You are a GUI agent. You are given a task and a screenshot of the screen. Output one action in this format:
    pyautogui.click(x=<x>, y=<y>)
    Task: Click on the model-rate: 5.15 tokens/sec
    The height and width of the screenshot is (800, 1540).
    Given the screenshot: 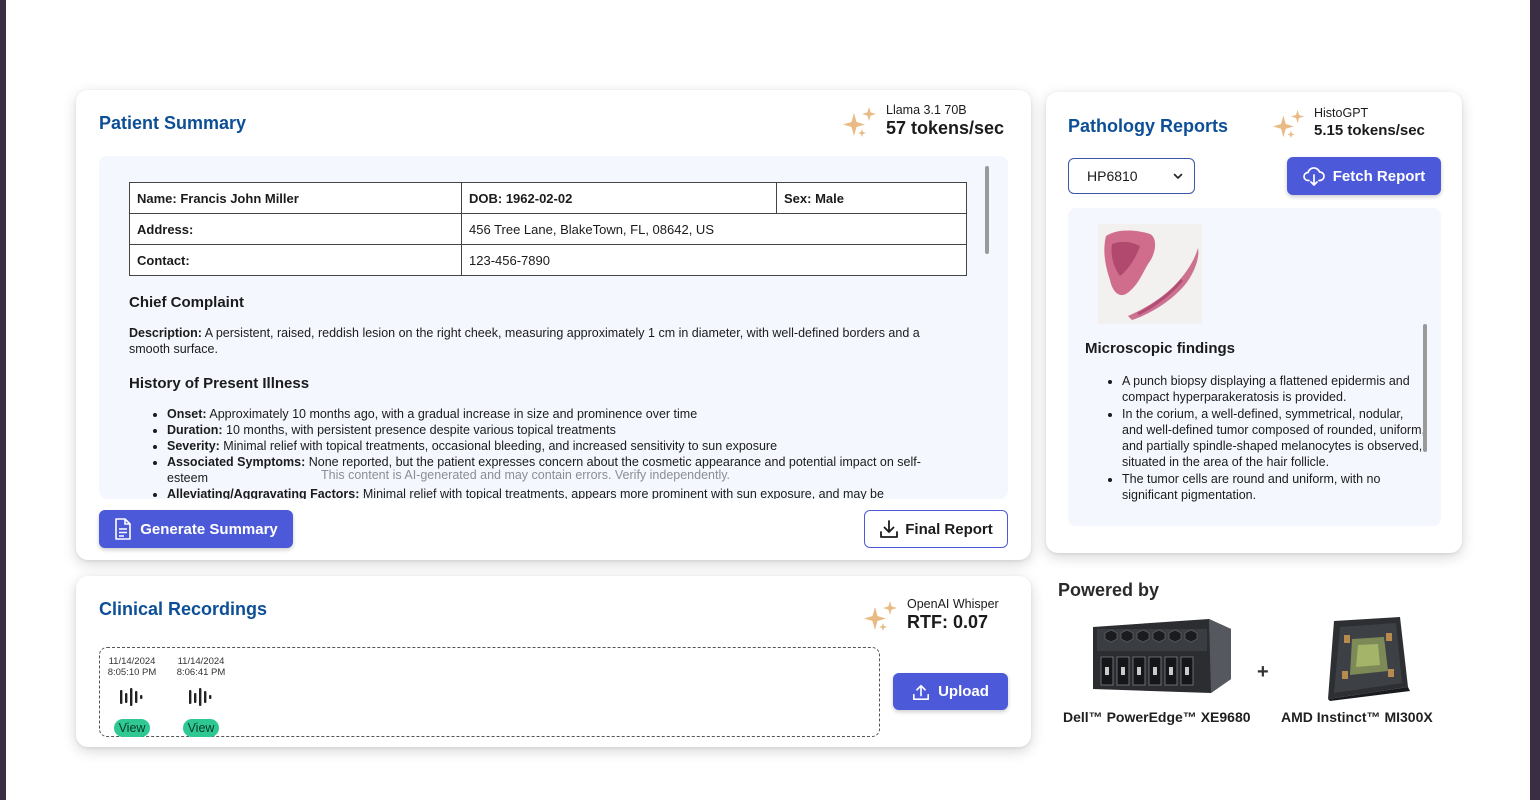 What is the action you would take?
    pyautogui.click(x=1369, y=130)
    